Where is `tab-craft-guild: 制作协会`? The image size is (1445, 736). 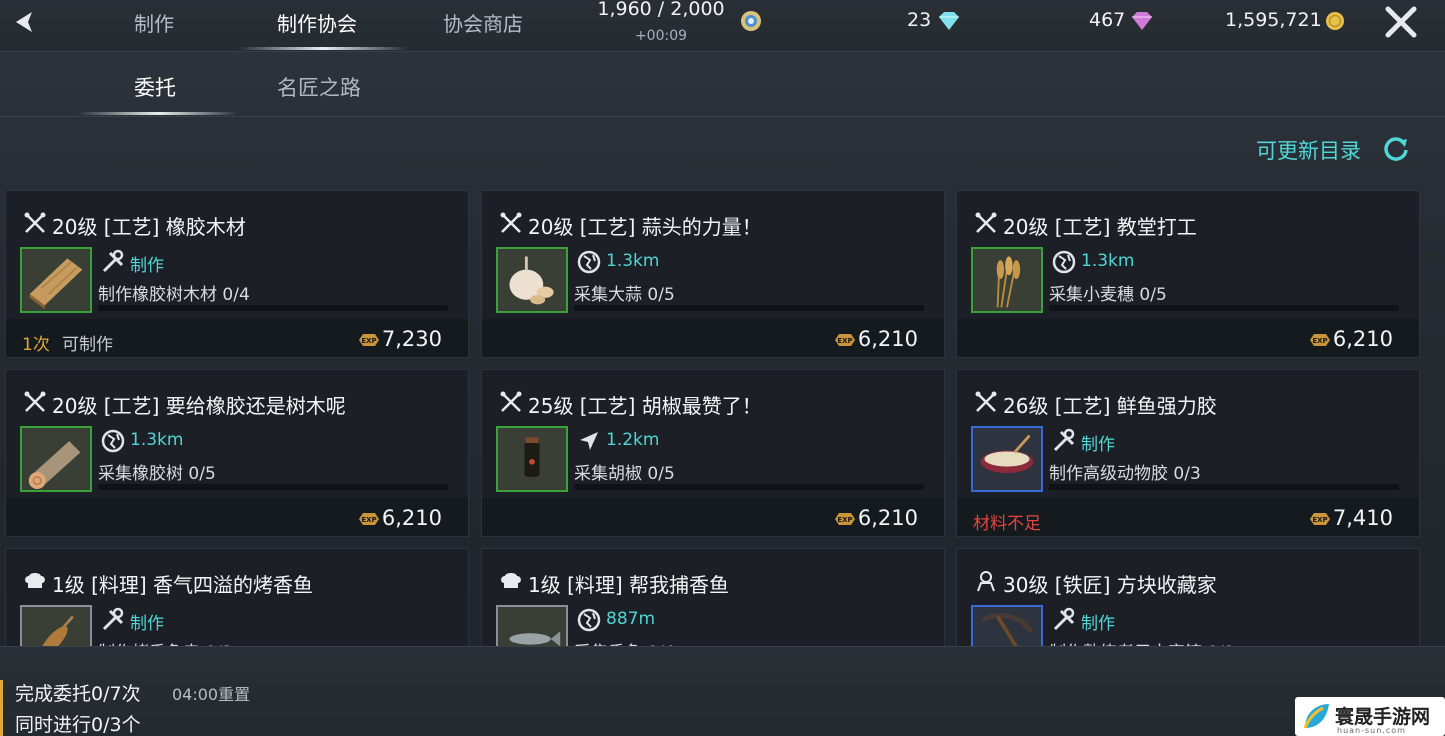 tab-craft-guild: 制作协会 is located at coordinates (317, 22).